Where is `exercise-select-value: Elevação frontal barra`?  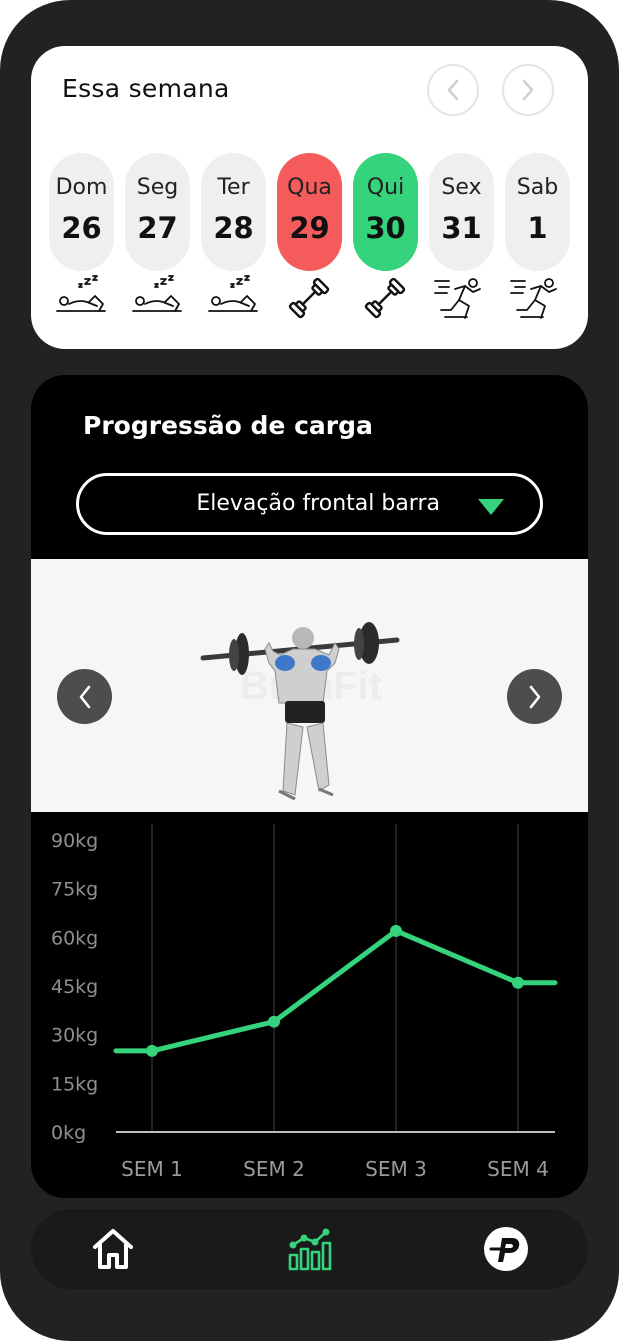 exercise-select-value: Elevação frontal barra is located at coordinates (318, 503).